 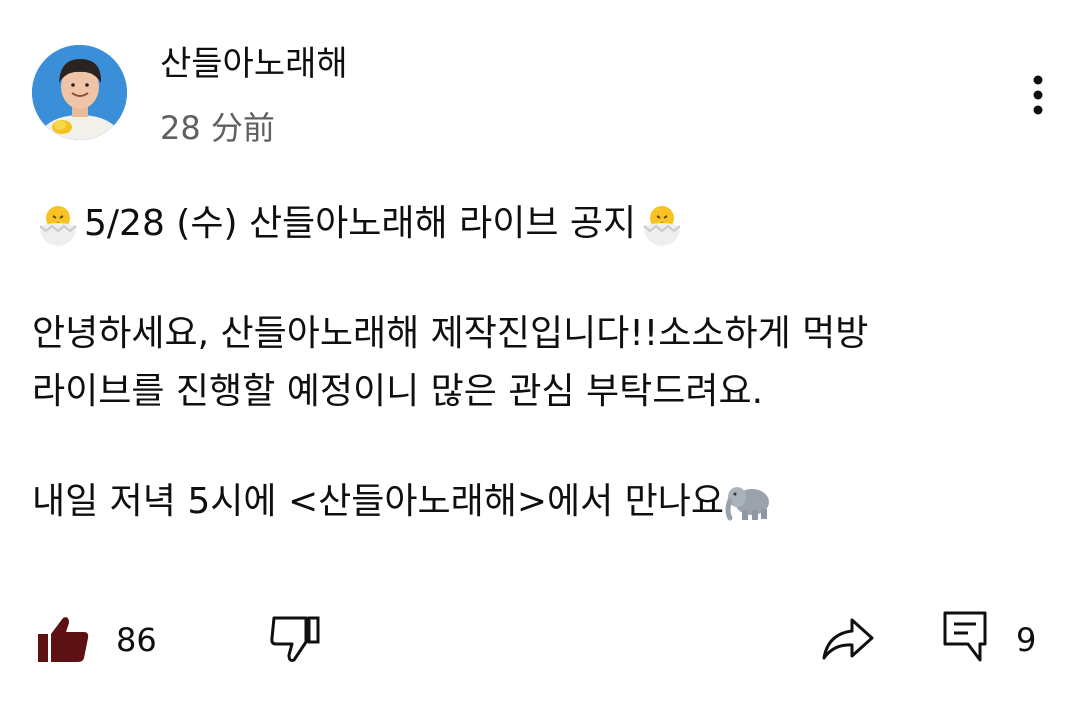 What do you see at coordinates (254, 64) in the screenshot?
I see `channel-name: 산들아노래해` at bounding box center [254, 64].